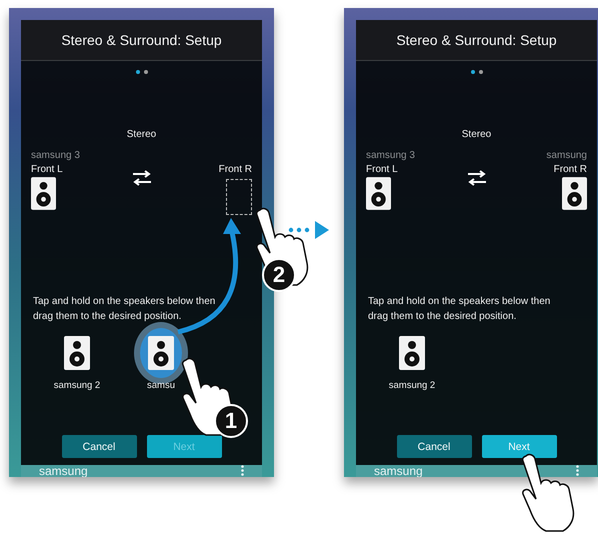 The image size is (598, 534). I want to click on speaker-name: samsu, so click(161, 385).